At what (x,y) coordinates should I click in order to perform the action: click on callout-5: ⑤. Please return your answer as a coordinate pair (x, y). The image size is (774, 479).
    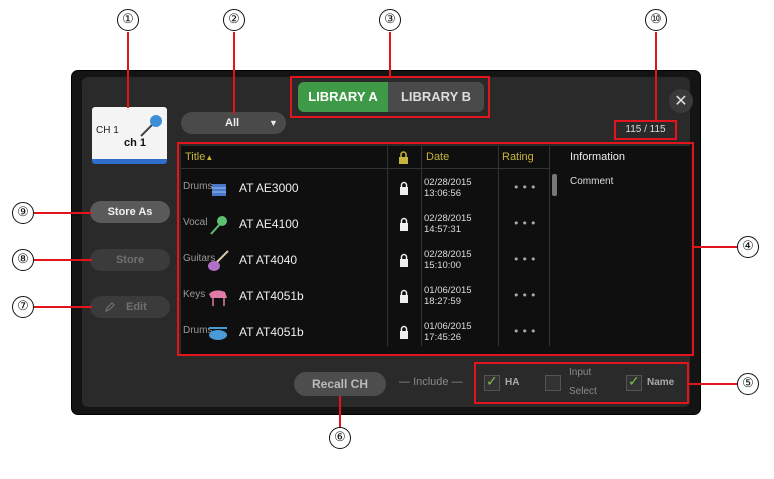
    Looking at the image, I should click on (748, 384).